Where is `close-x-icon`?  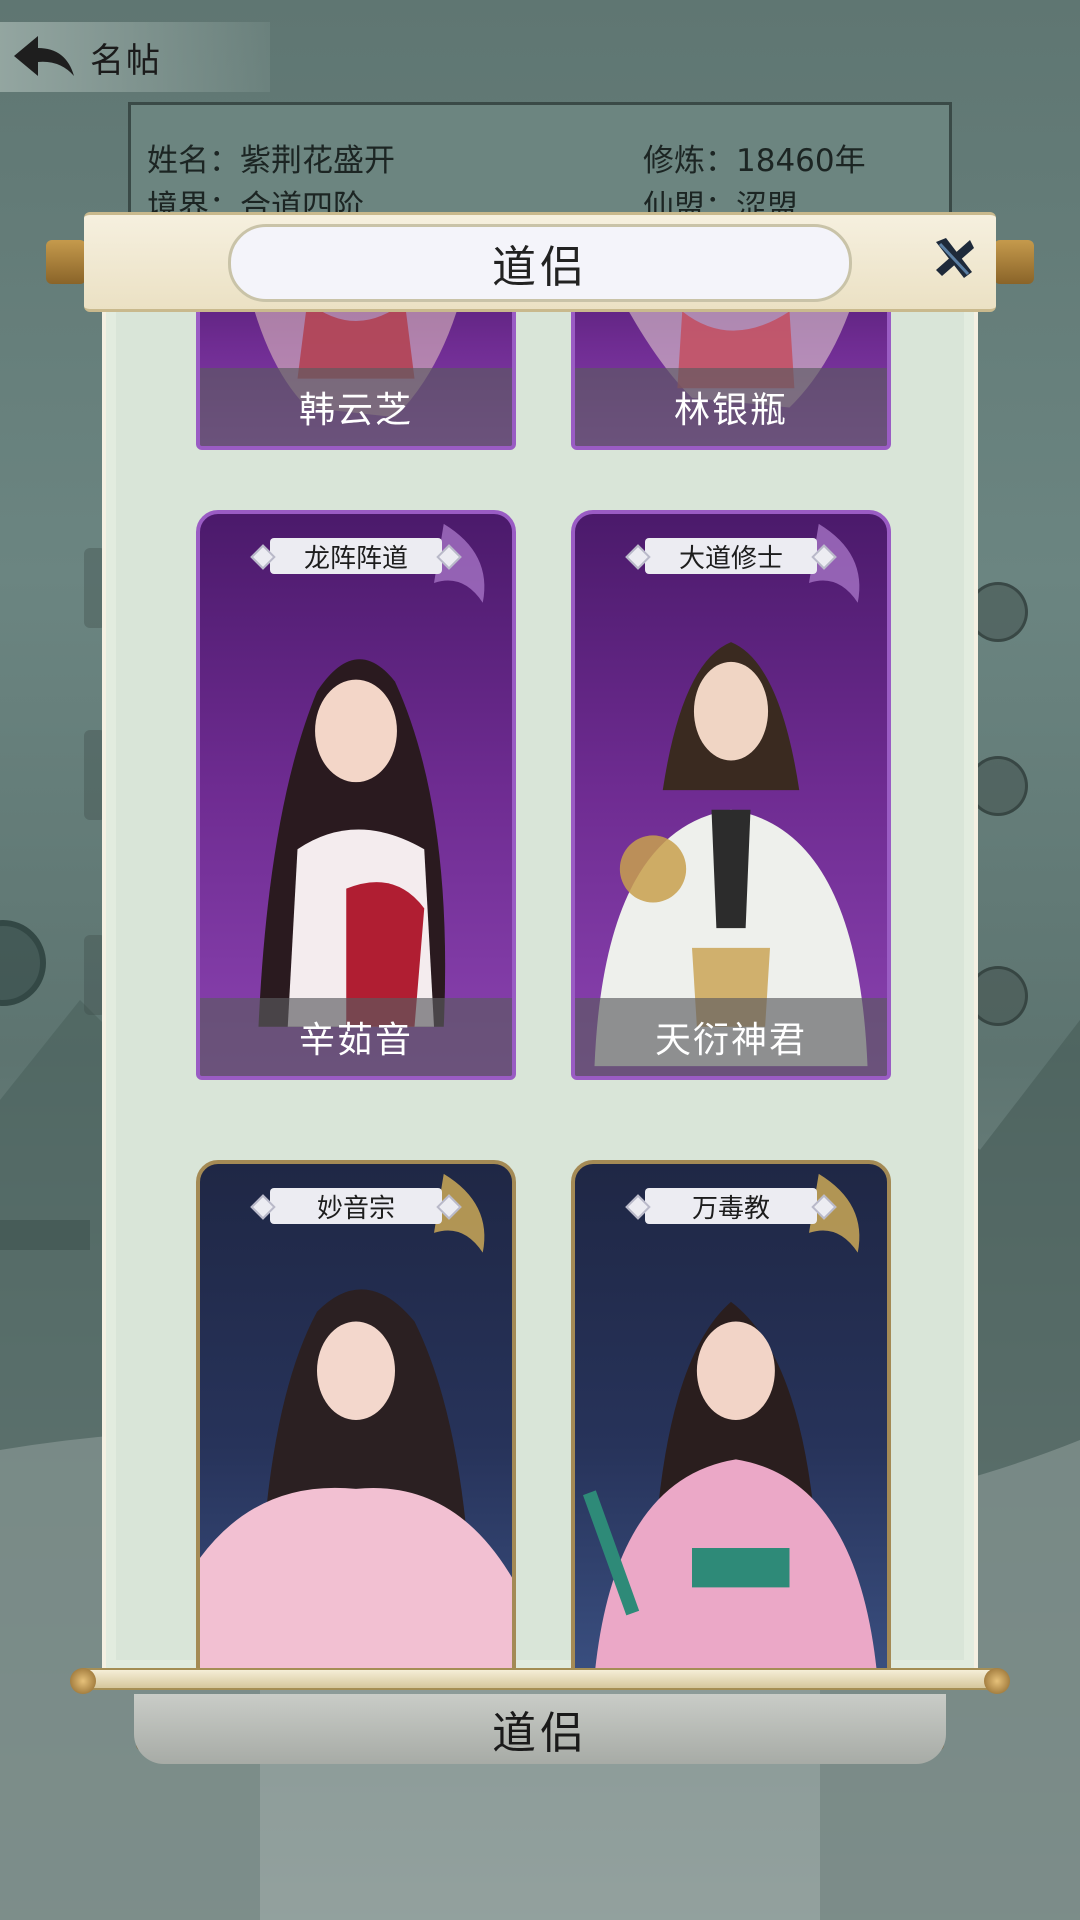
close-x-icon is located at coordinates (955, 258).